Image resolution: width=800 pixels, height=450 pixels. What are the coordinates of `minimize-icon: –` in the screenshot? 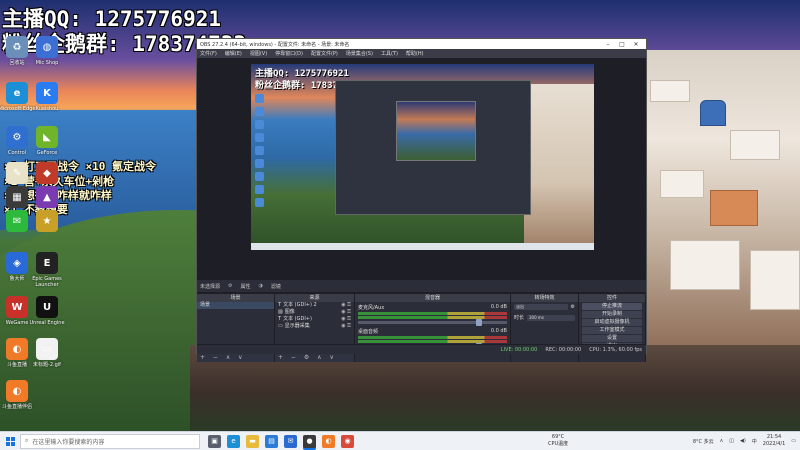 It's located at (608, 44).